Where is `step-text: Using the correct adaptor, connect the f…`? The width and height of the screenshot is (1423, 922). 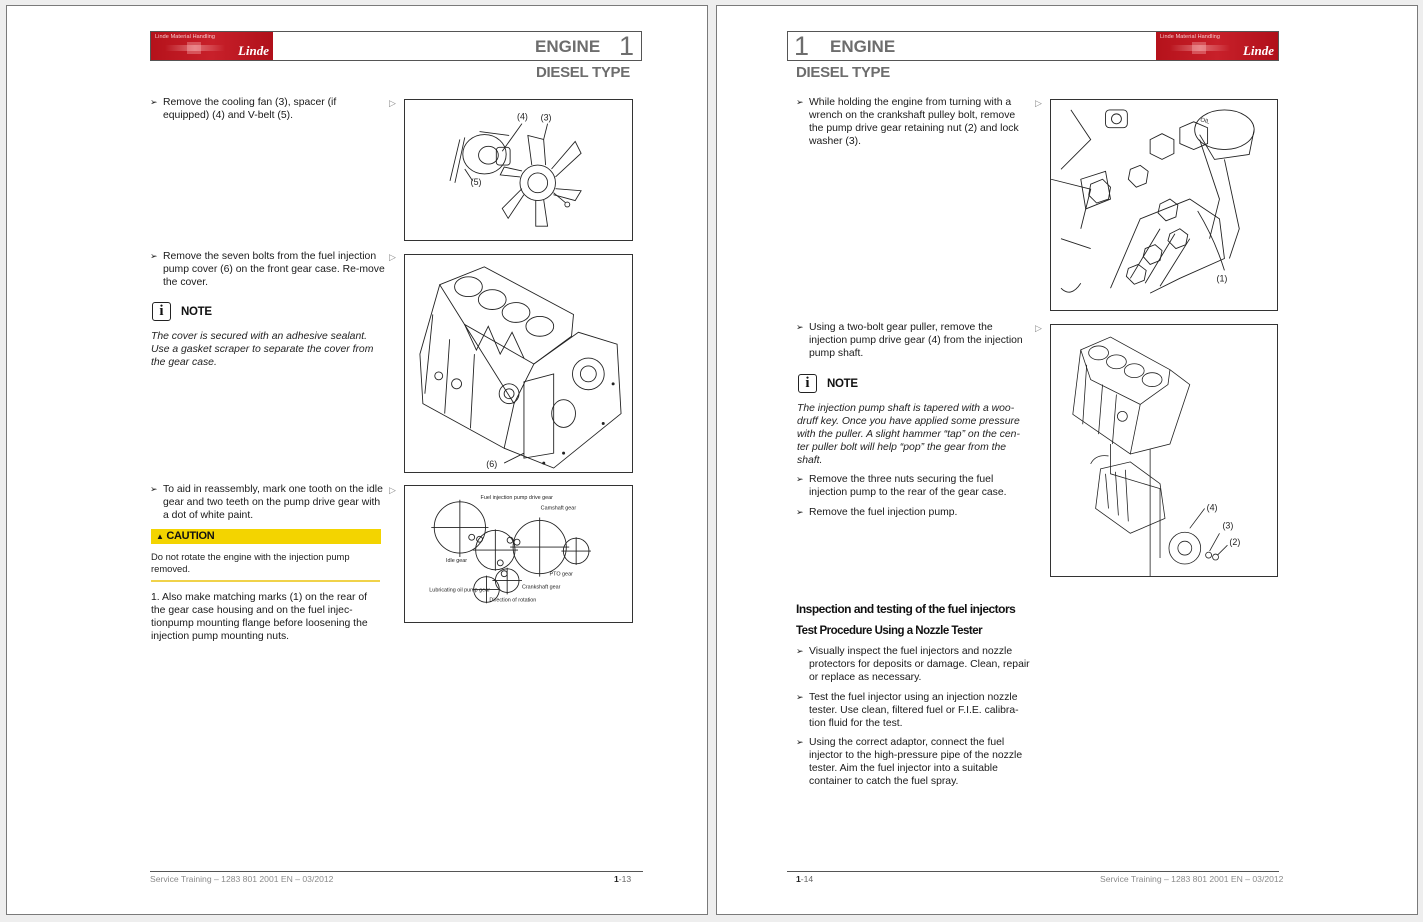 step-text: Using the correct adaptor, connect the f… is located at coordinates (916, 762).